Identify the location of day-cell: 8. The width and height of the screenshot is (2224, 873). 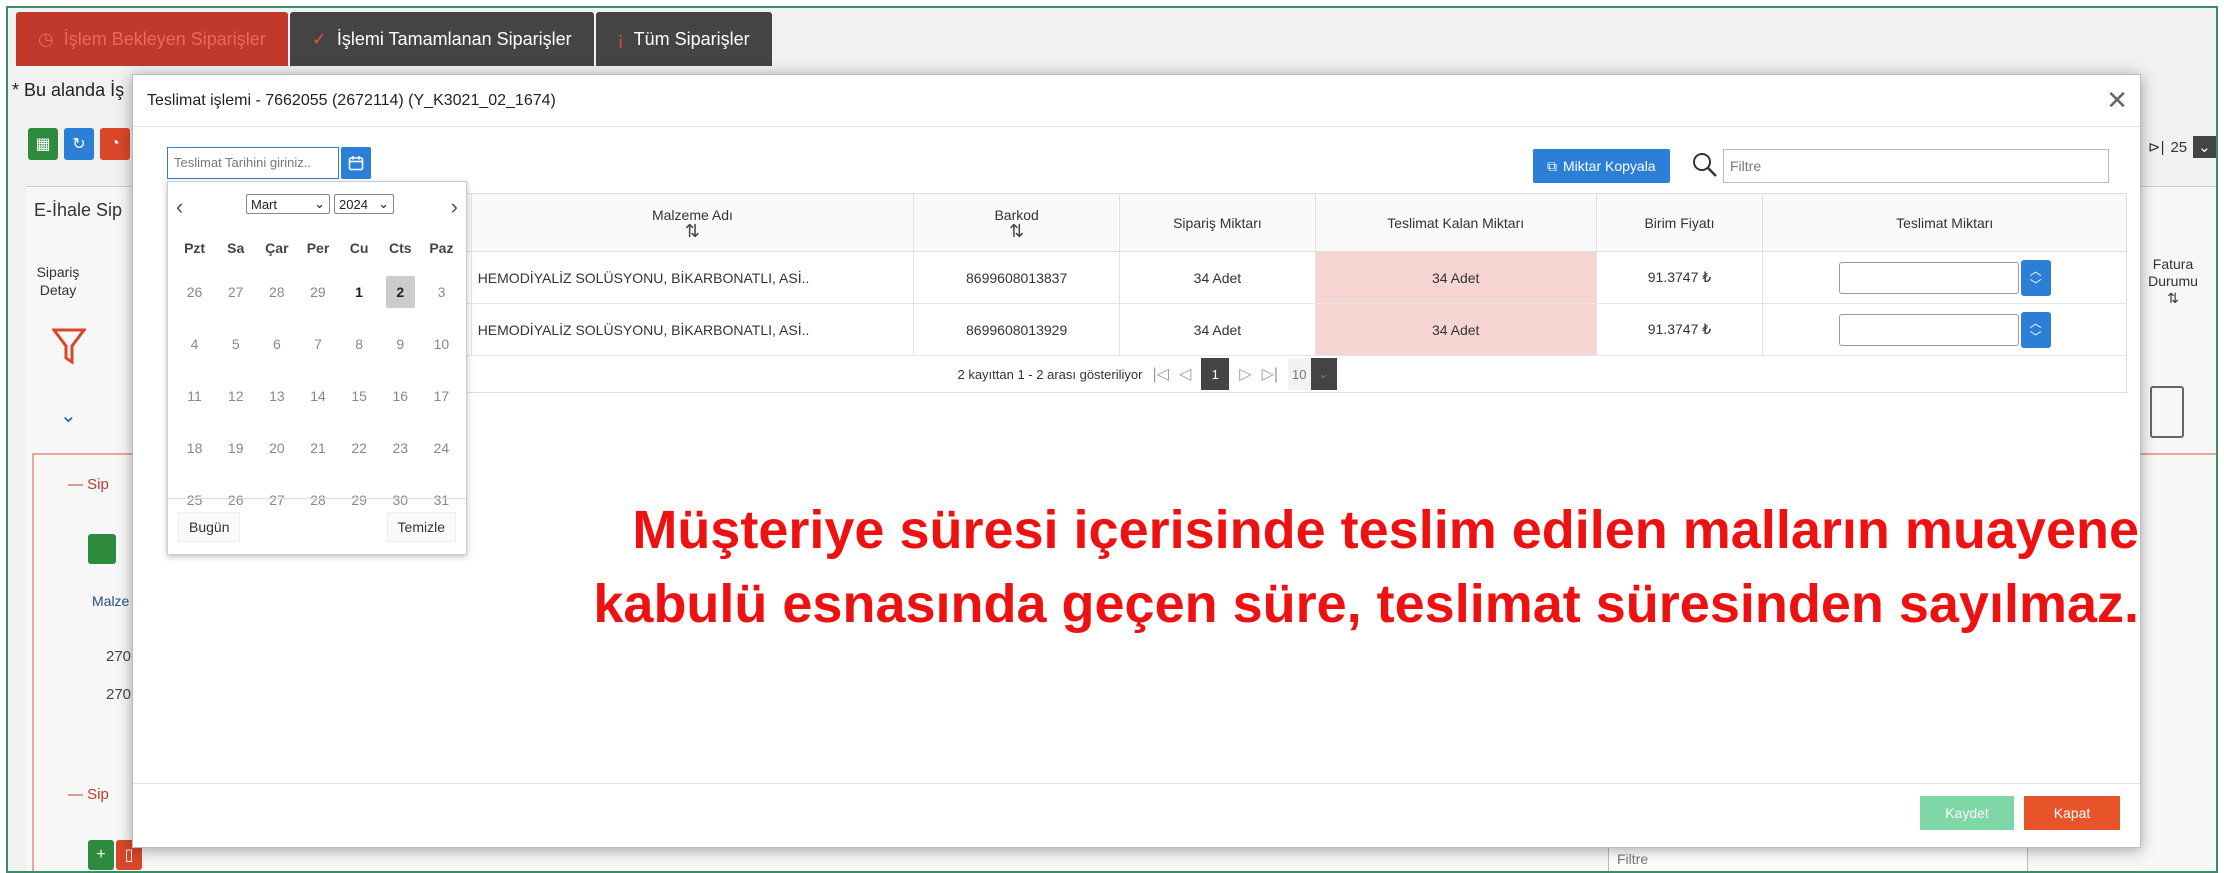
(359, 344).